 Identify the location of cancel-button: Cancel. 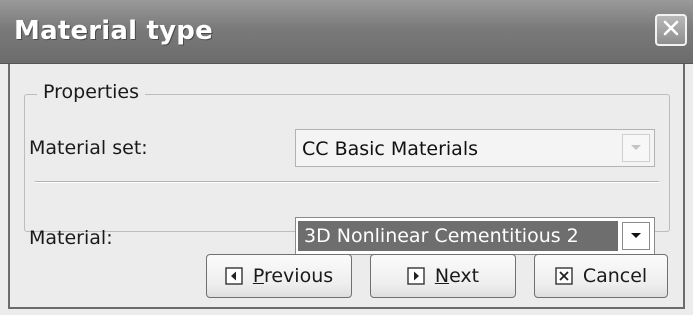
(601, 276).